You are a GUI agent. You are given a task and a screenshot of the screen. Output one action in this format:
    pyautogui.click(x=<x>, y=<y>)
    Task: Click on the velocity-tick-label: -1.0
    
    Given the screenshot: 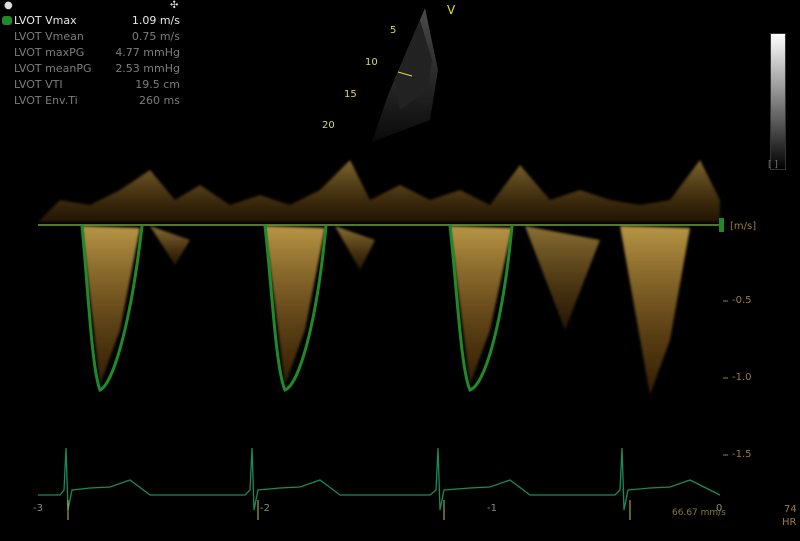 What is the action you would take?
    pyautogui.click(x=742, y=377)
    